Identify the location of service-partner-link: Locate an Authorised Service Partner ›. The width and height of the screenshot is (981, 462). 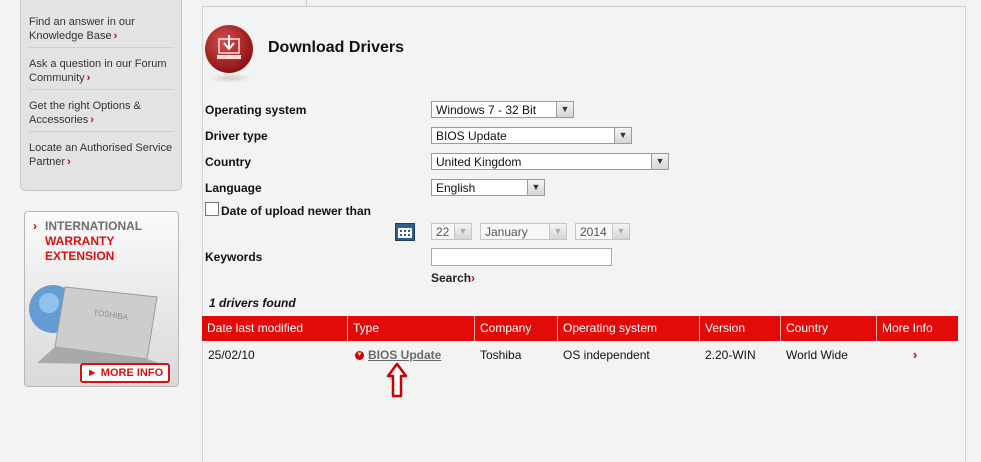
(103, 155).